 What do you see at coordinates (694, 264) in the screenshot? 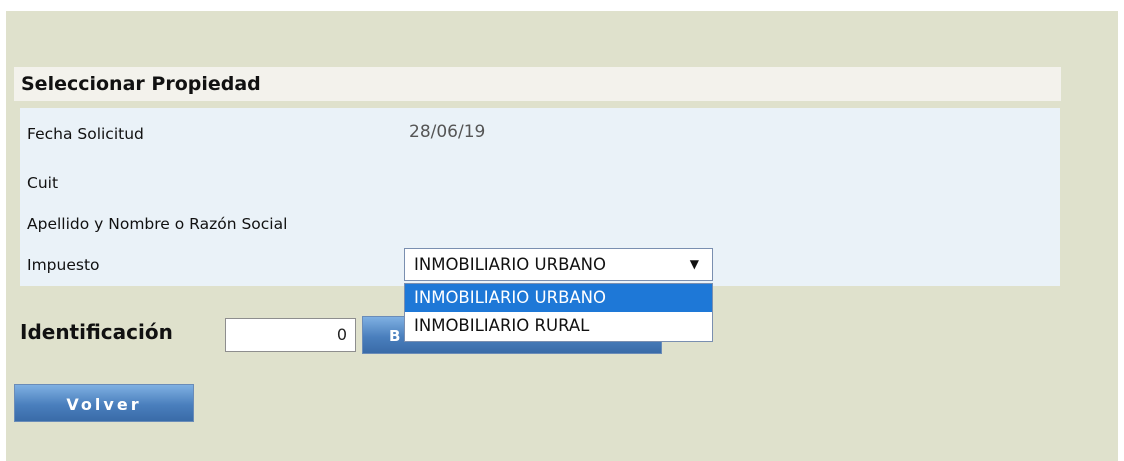
I see `caret-down-icon: ▼` at bounding box center [694, 264].